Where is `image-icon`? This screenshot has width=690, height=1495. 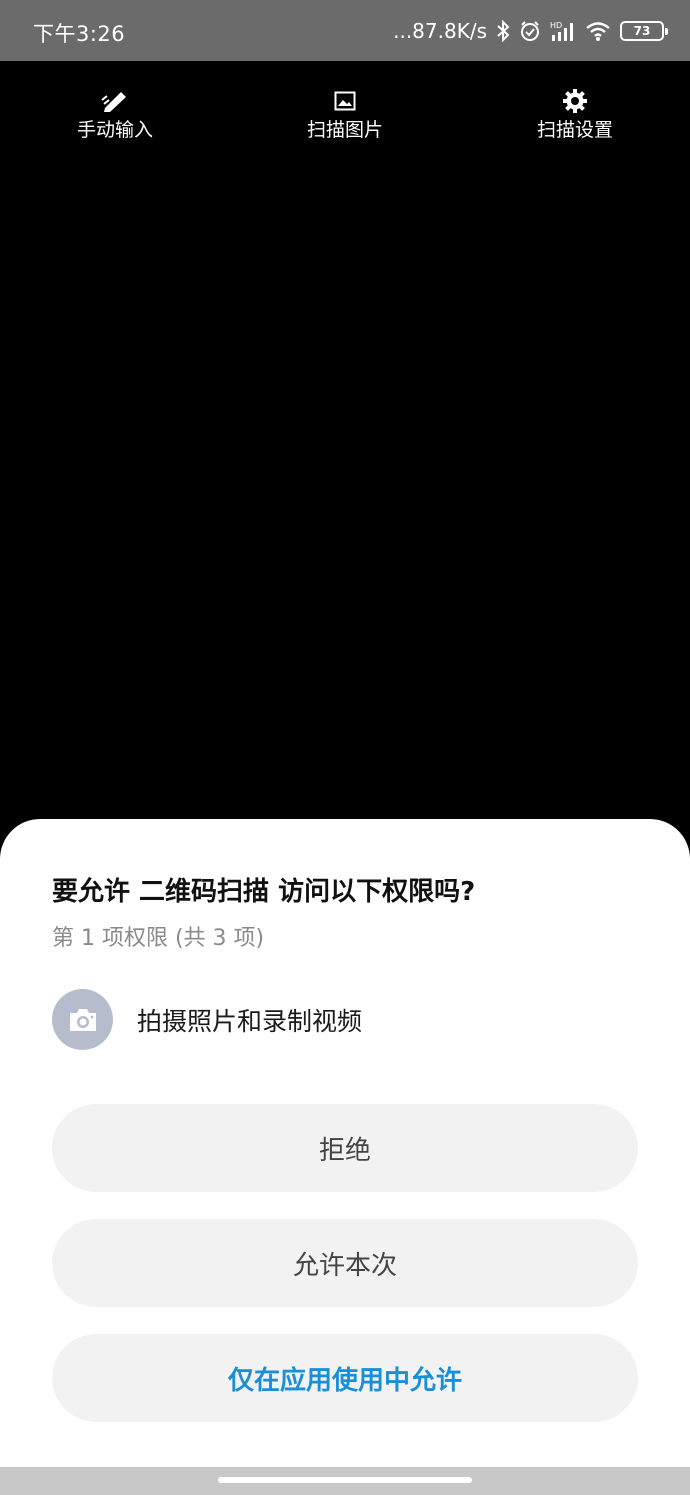 image-icon is located at coordinates (345, 101).